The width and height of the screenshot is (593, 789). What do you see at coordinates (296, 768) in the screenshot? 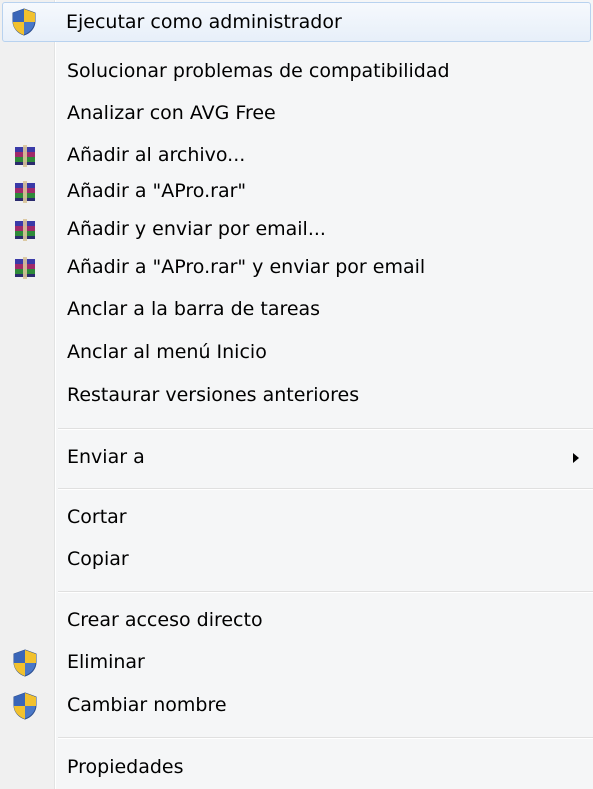
I see `menu-item-properties: Propiedades` at bounding box center [296, 768].